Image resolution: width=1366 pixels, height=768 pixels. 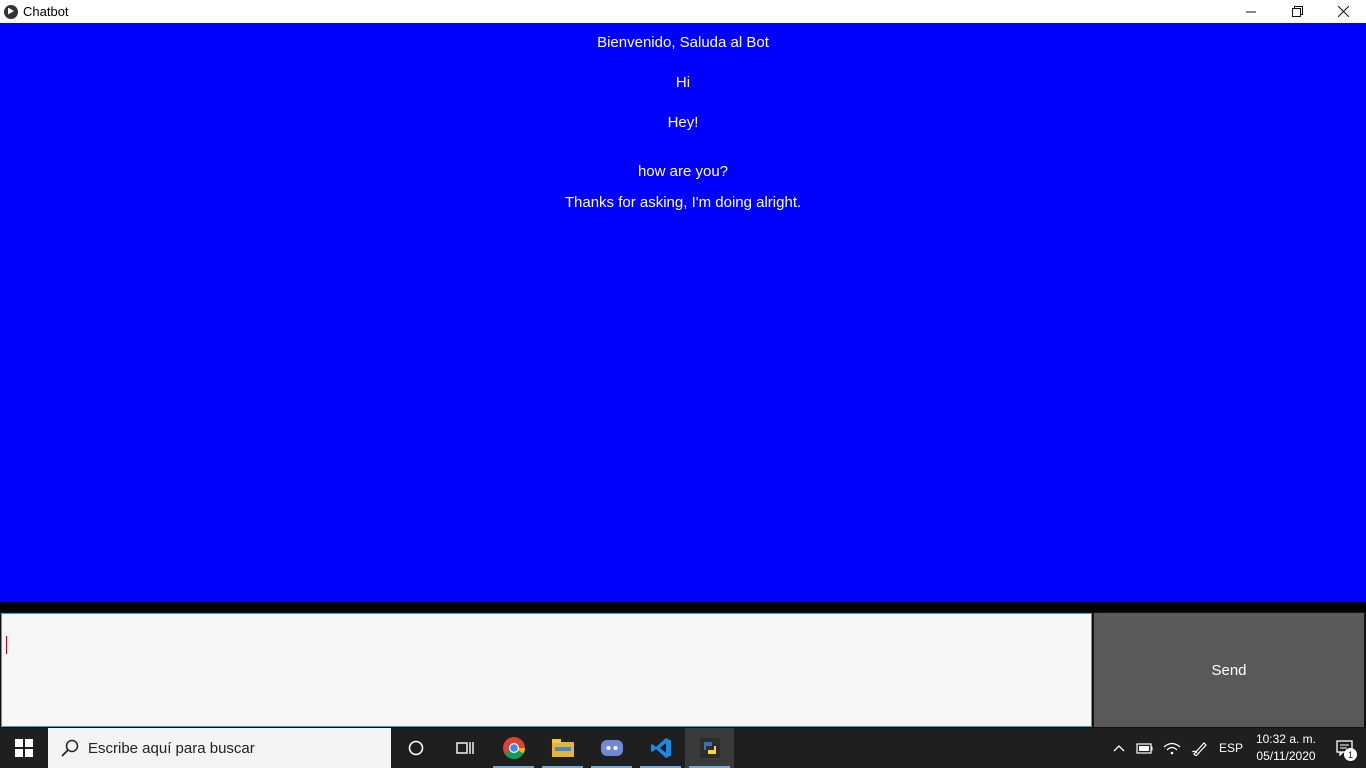 I want to click on minimize-button, so click(x=1251, y=11).